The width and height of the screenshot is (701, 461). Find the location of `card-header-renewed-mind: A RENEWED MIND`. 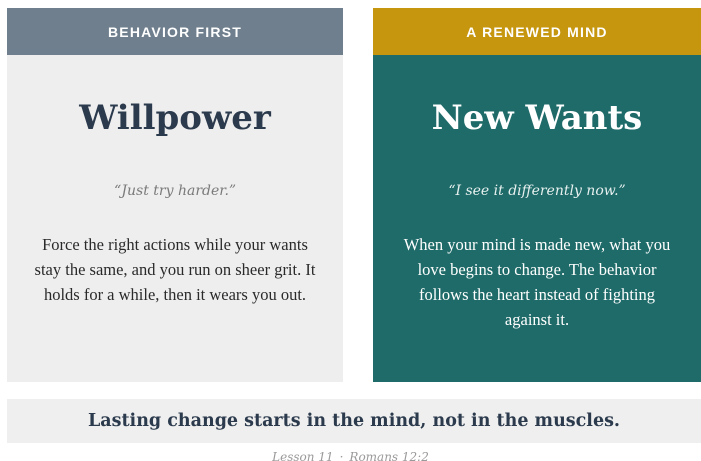

card-header-renewed-mind: A RENEWED MIND is located at coordinates (537, 31).